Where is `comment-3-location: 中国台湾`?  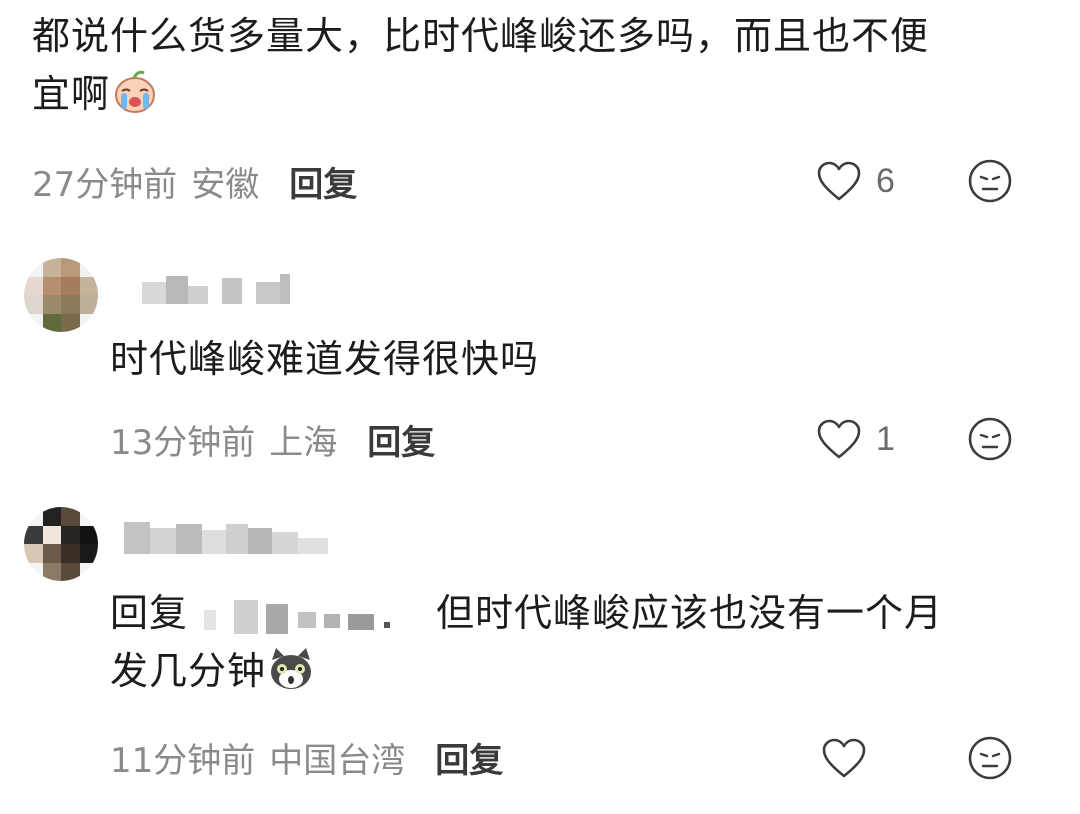 comment-3-location: 中国台湾 is located at coordinates (337, 760).